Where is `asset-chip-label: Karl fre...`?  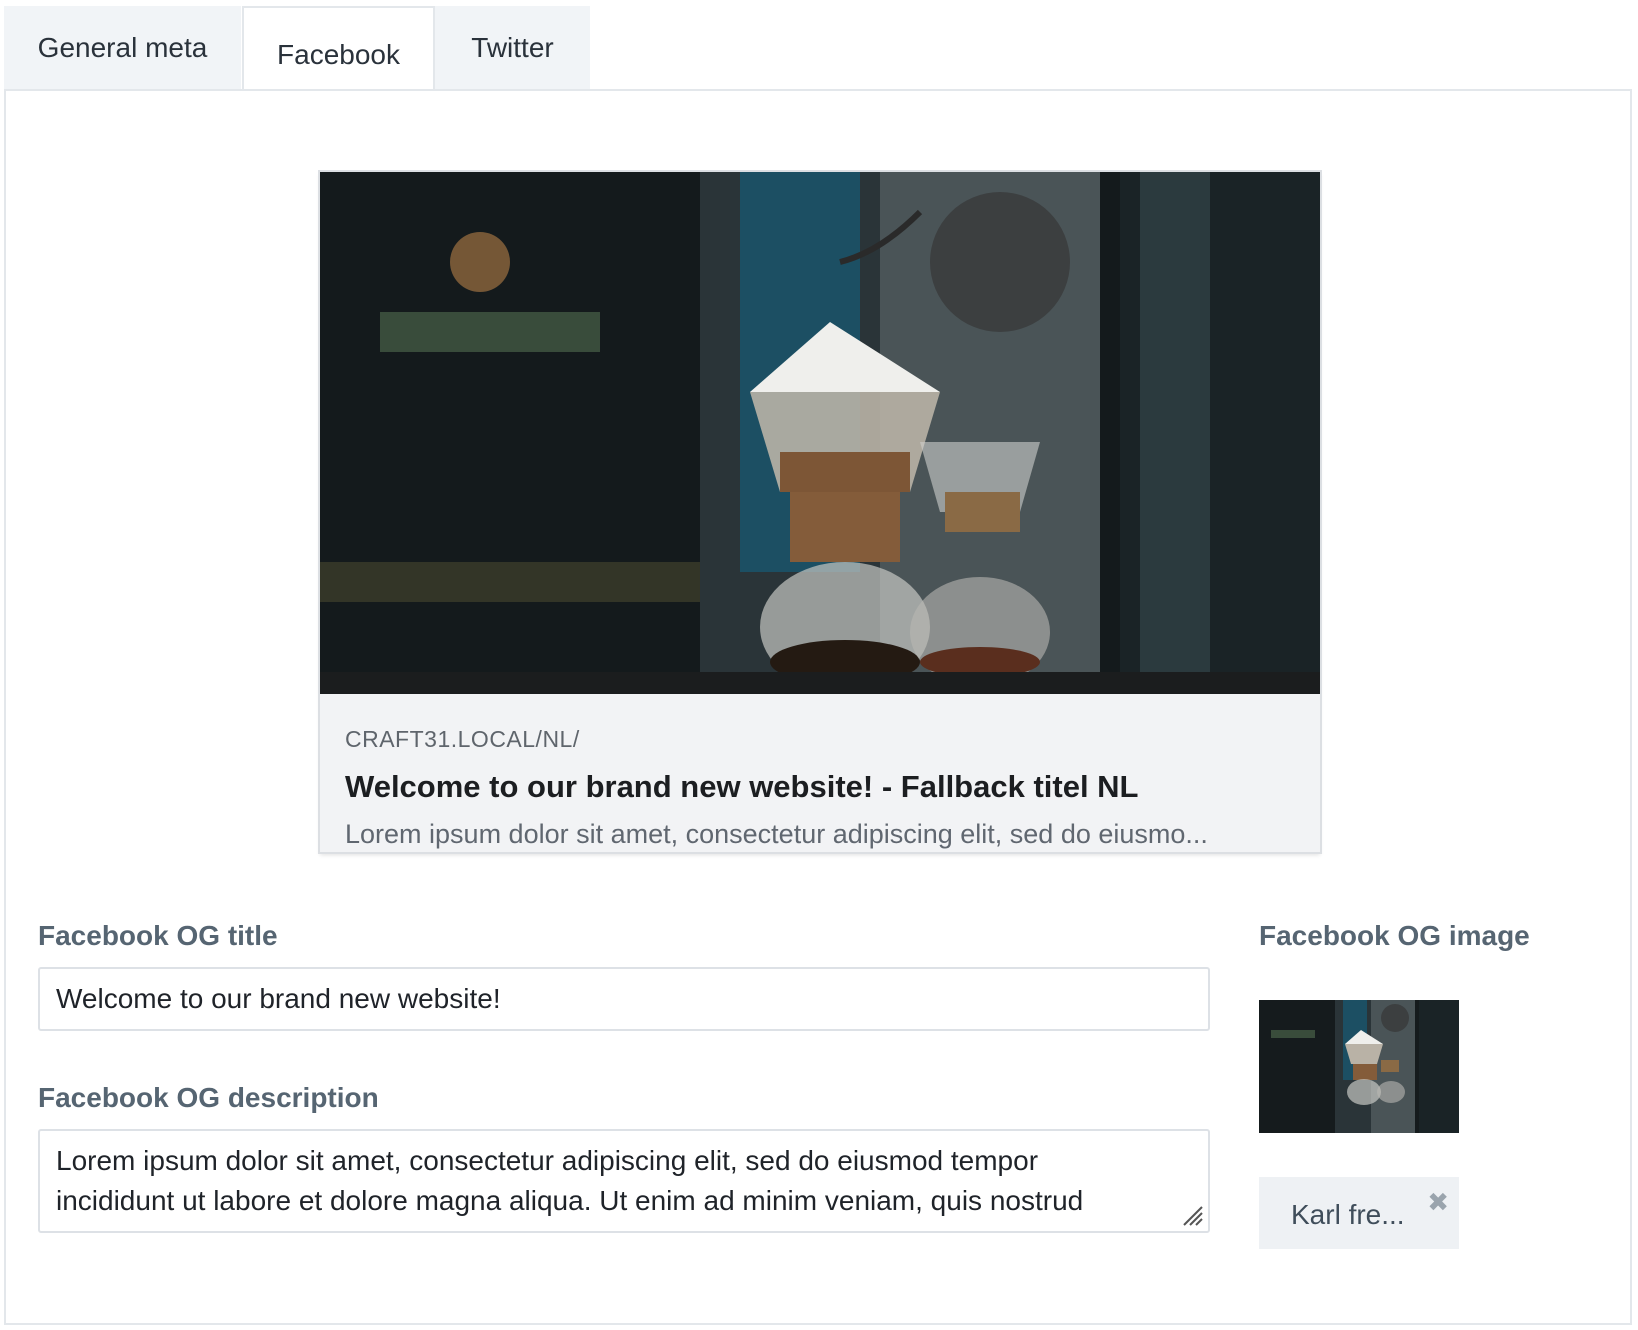
asset-chip-label: Karl fre... is located at coordinates (1348, 1214).